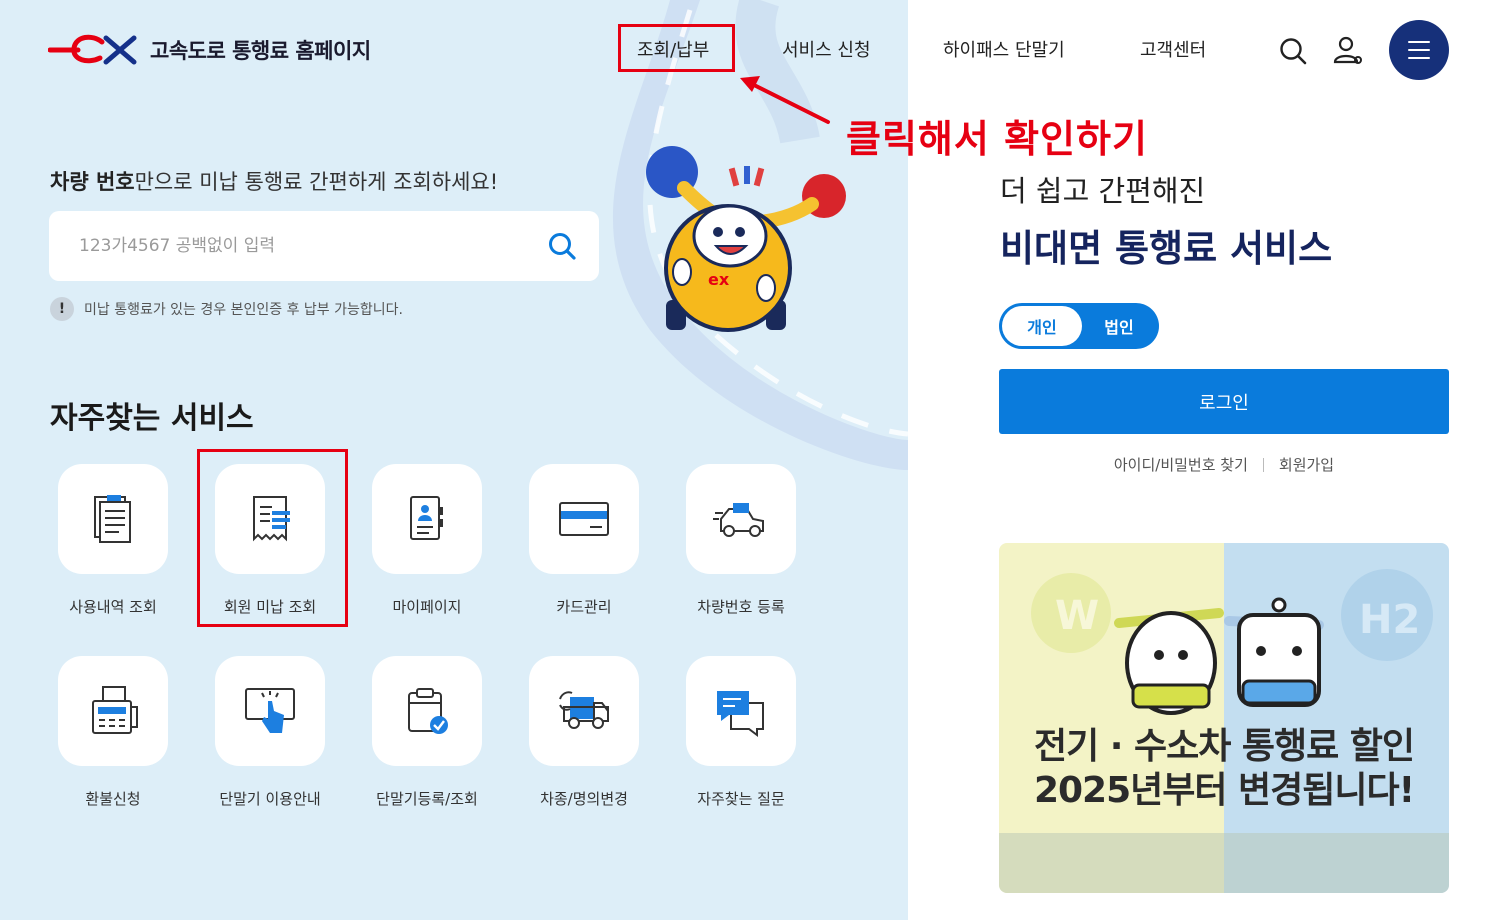 The image size is (1494, 920). What do you see at coordinates (1348, 51) in the screenshot?
I see `user-icon` at bounding box center [1348, 51].